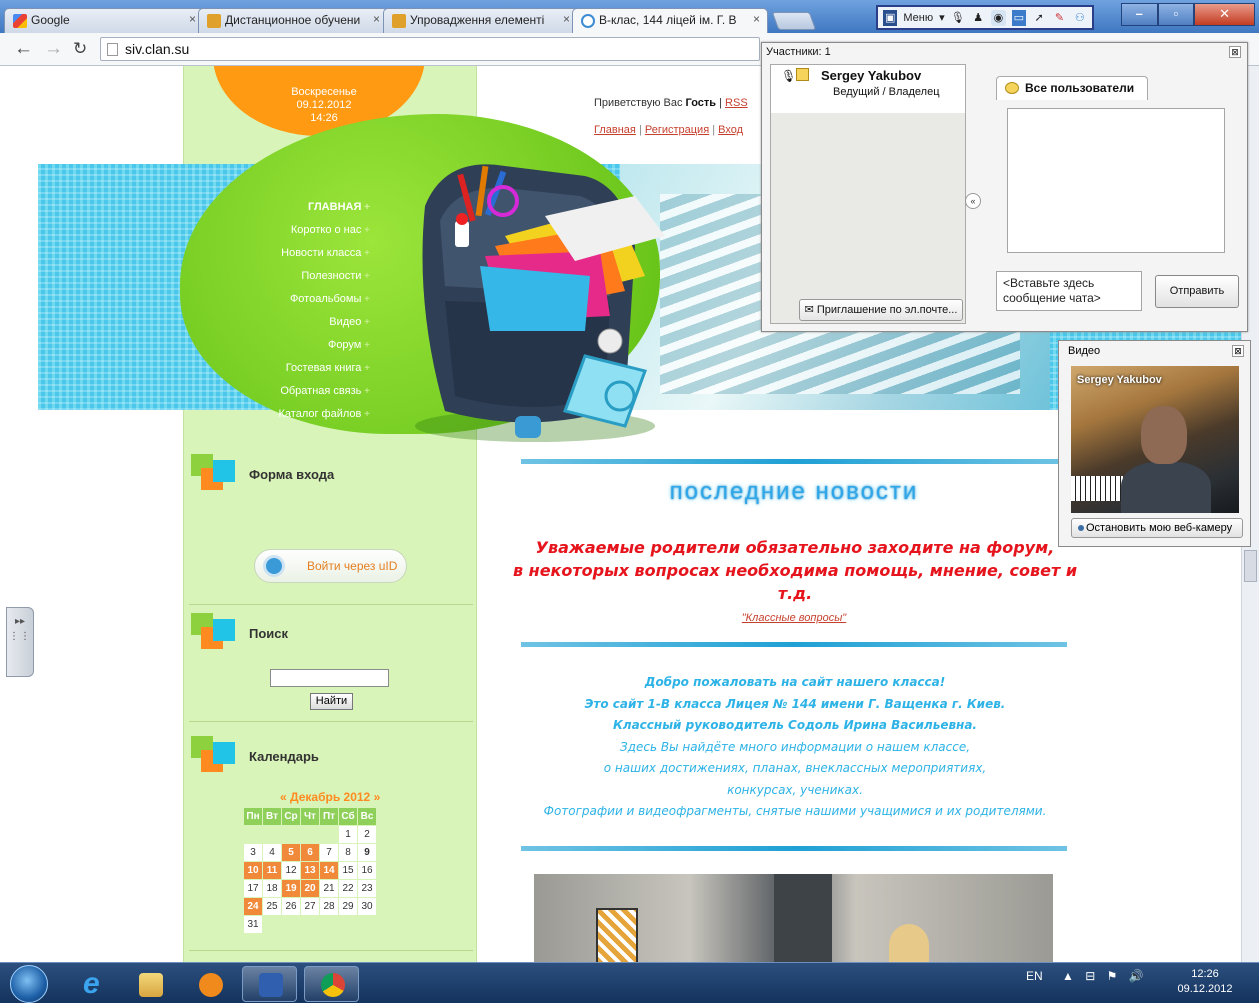 This screenshot has height=1003, width=1259. What do you see at coordinates (1224, 14) in the screenshot?
I see `close-window-icon: ✕` at bounding box center [1224, 14].